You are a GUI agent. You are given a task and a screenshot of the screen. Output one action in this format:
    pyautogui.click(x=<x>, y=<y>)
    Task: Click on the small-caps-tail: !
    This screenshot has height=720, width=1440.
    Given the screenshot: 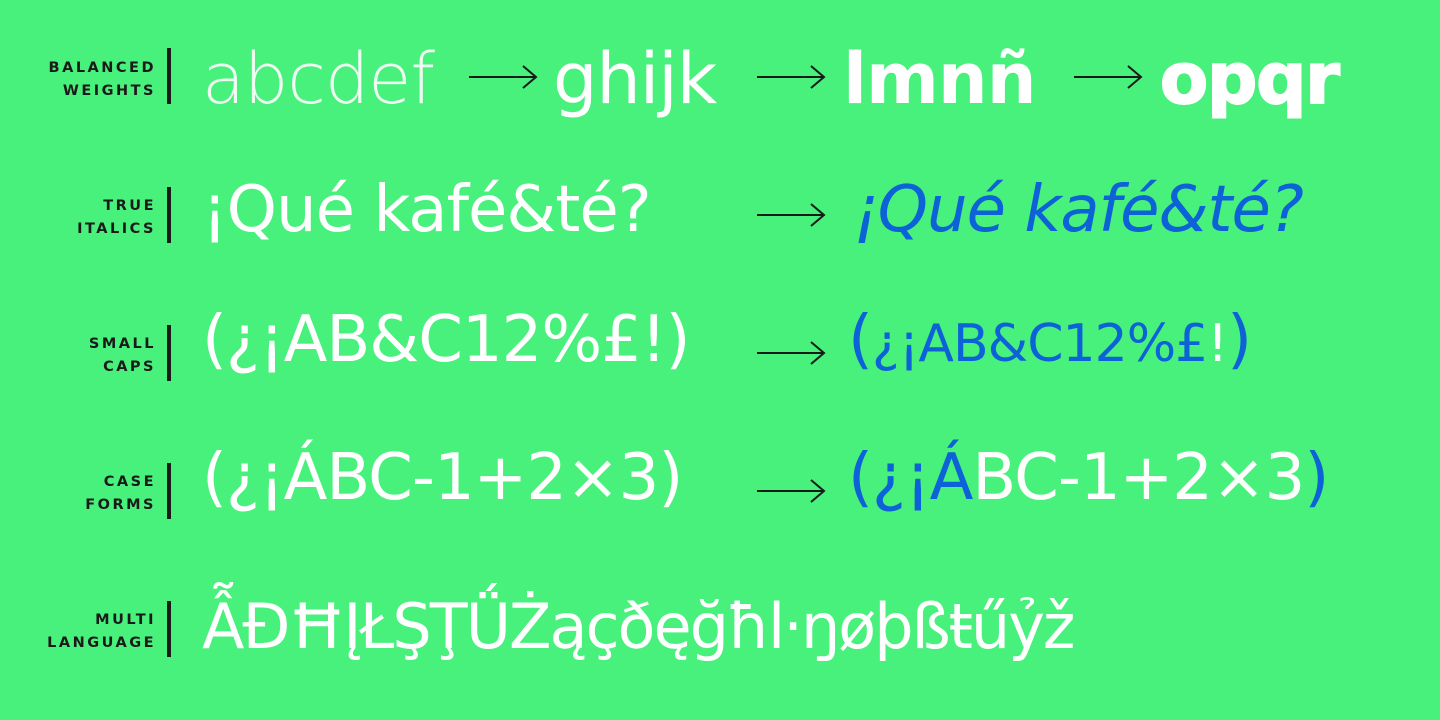 What is the action you would take?
    pyautogui.click(x=1217, y=344)
    